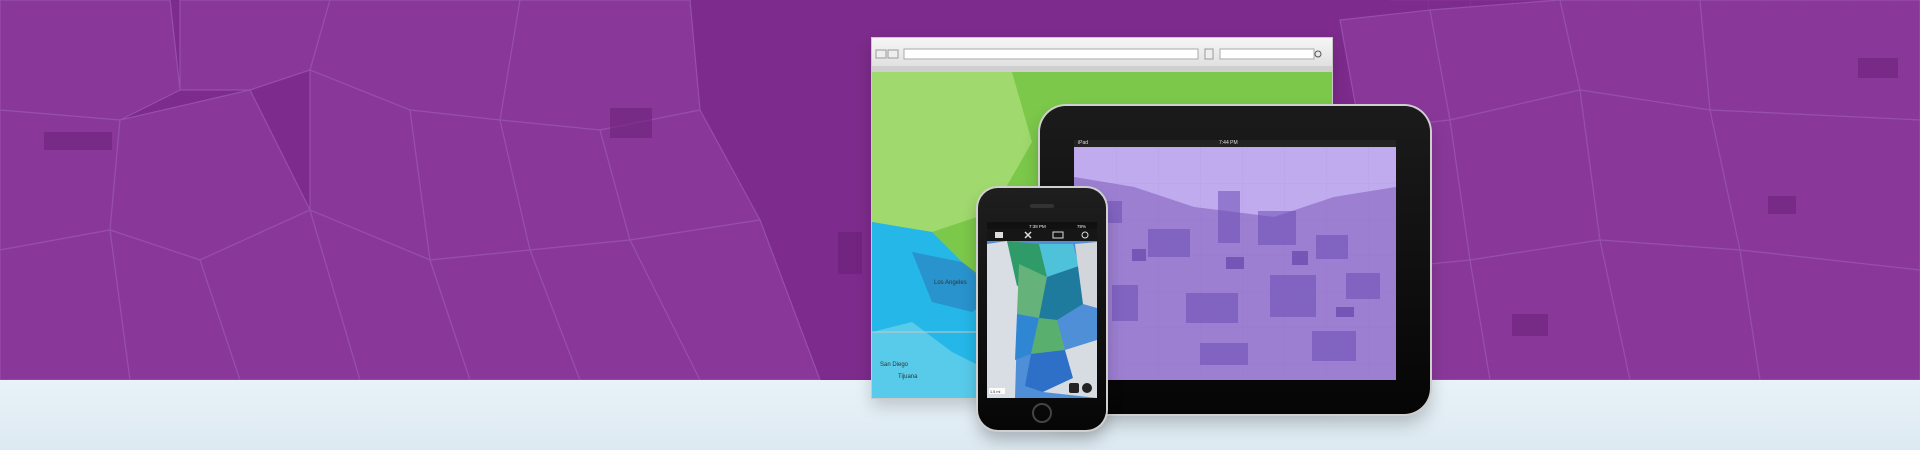 The image size is (1920, 450). I want to click on phone-screen: 7:38 PM 78% 1.5 mi, so click(1042, 310).